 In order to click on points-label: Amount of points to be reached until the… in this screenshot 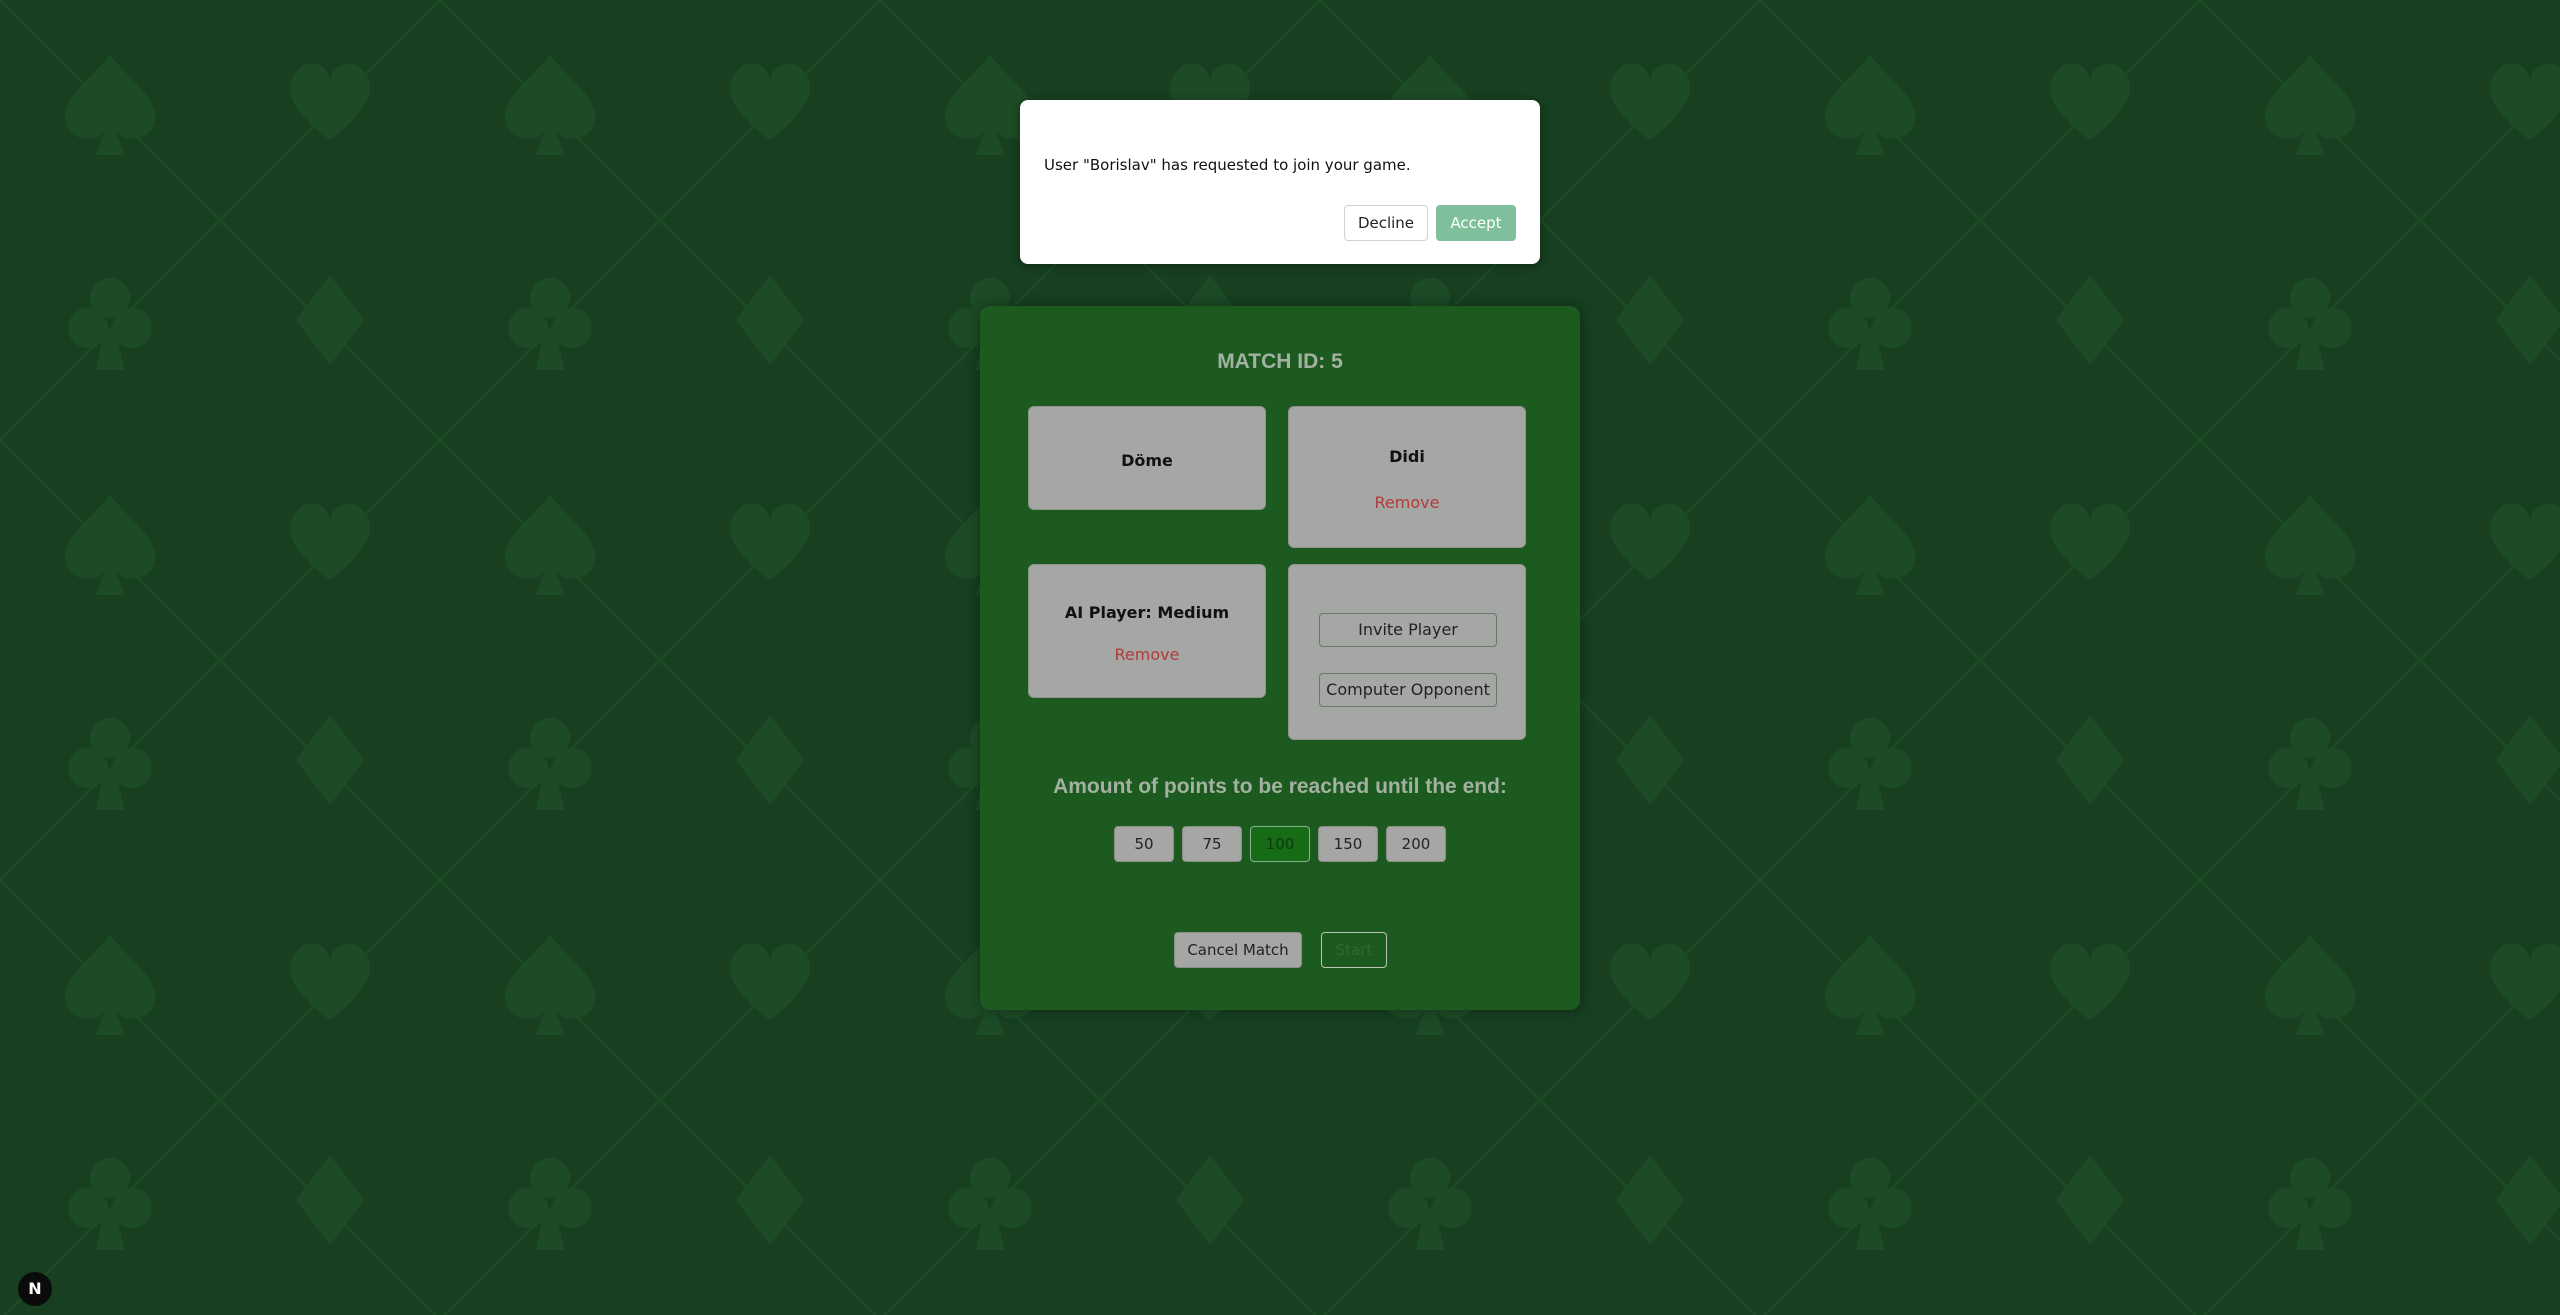, I will do `click(1280, 786)`.